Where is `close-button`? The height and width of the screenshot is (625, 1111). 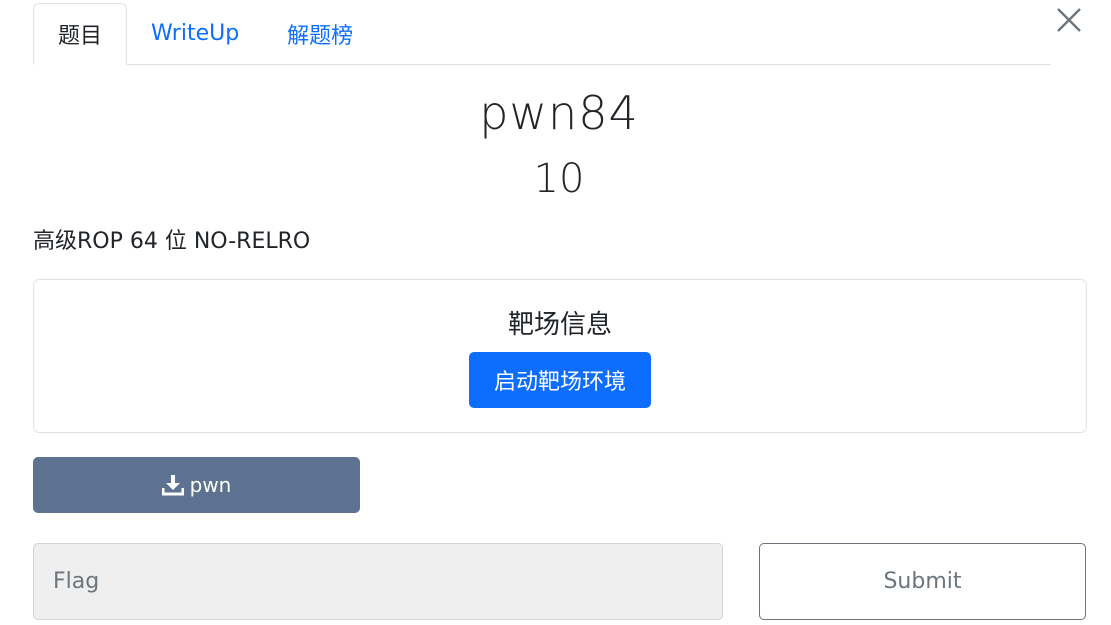 close-button is located at coordinates (1069, 20).